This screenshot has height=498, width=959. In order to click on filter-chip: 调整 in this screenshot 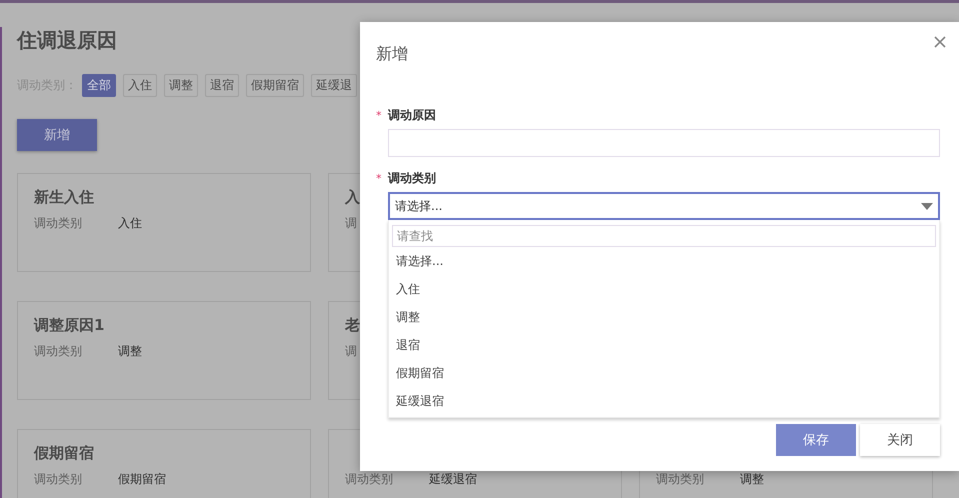, I will do `click(181, 85)`.